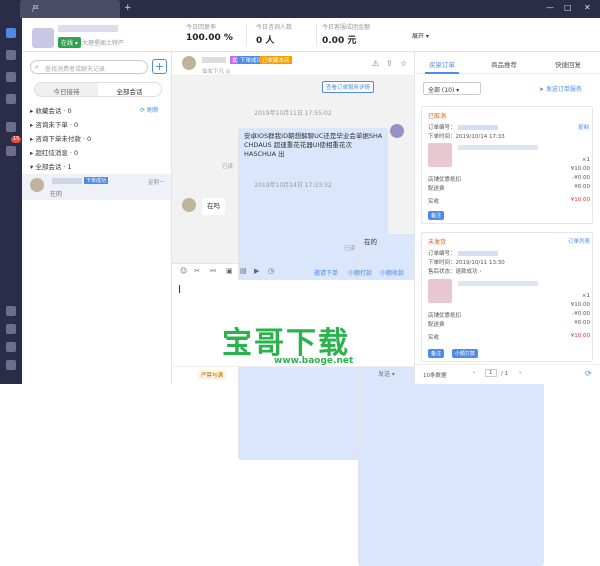 The width and height of the screenshot is (600, 566). I want to click on price: ¥10.00, so click(580, 305).